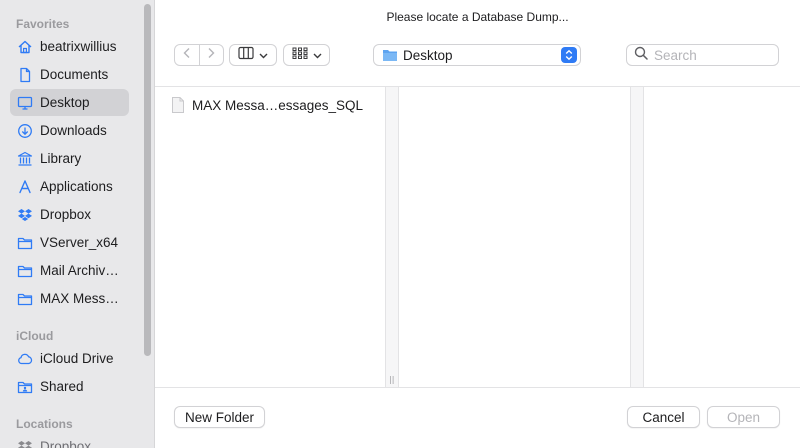 The image size is (800, 448). What do you see at coordinates (477, 55) in the screenshot?
I see `location-popup: Desktop` at bounding box center [477, 55].